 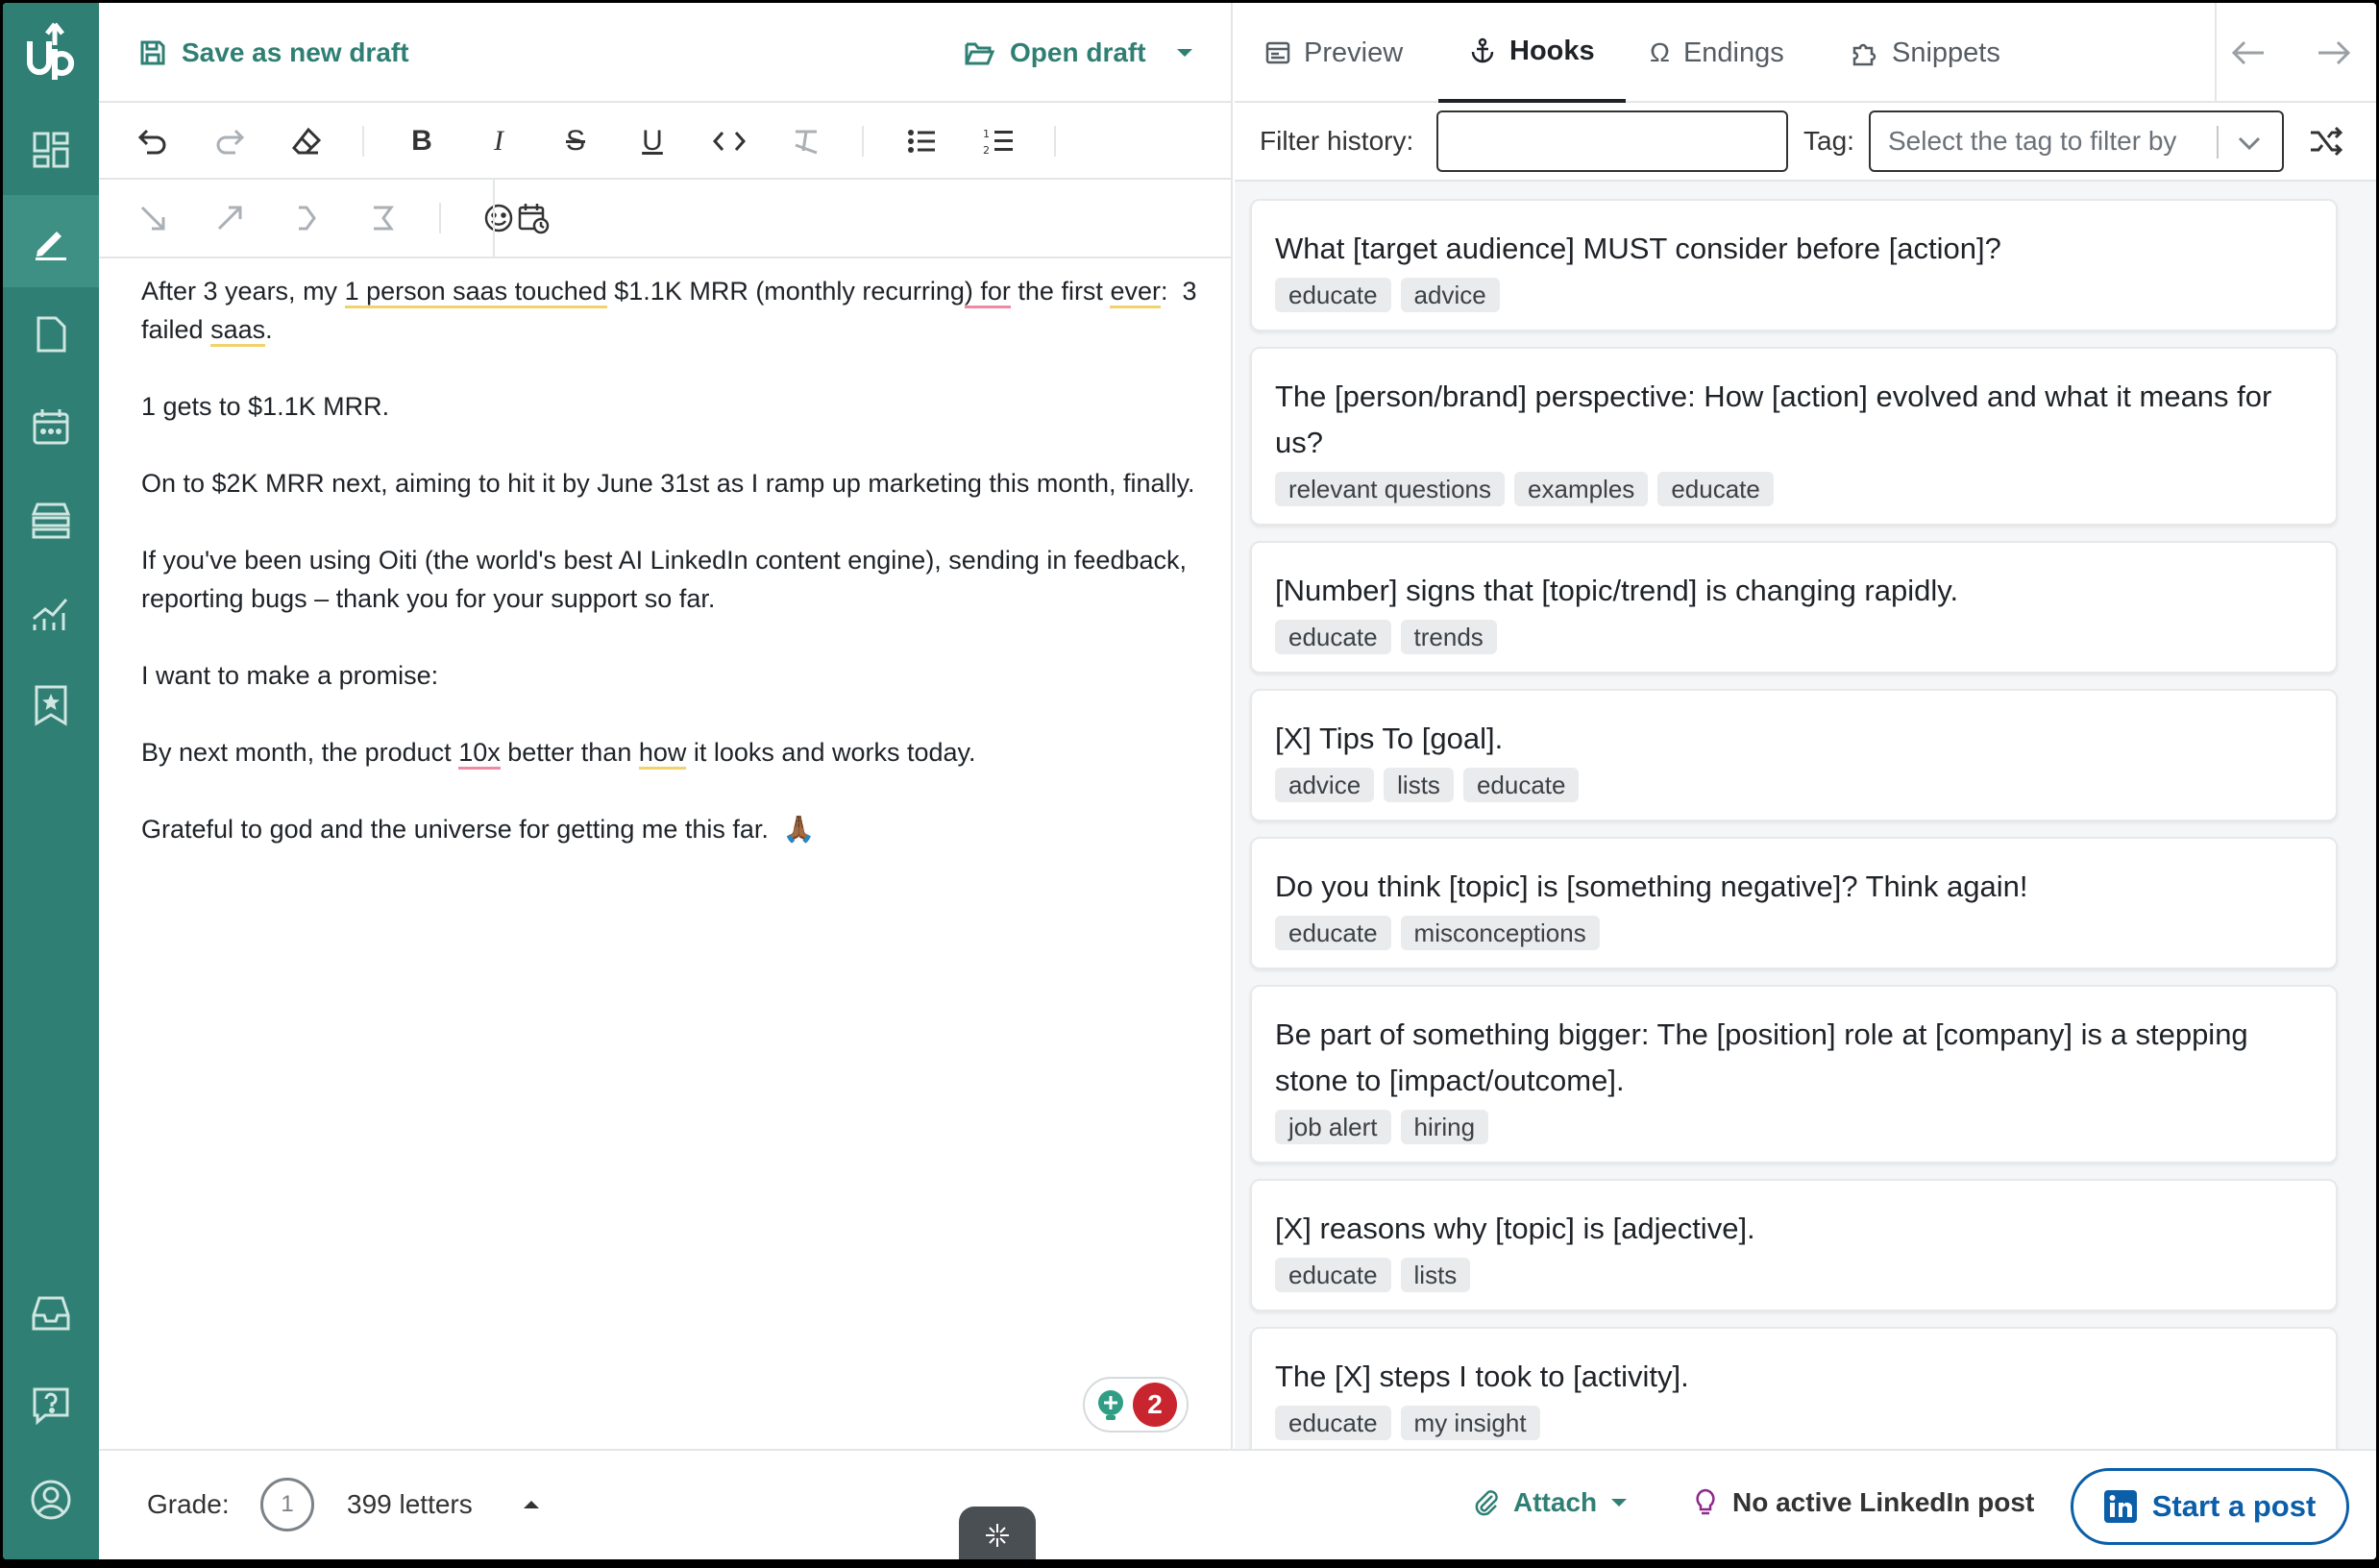 What do you see at coordinates (986, 150) in the screenshot?
I see `svg-text: 2` at bounding box center [986, 150].